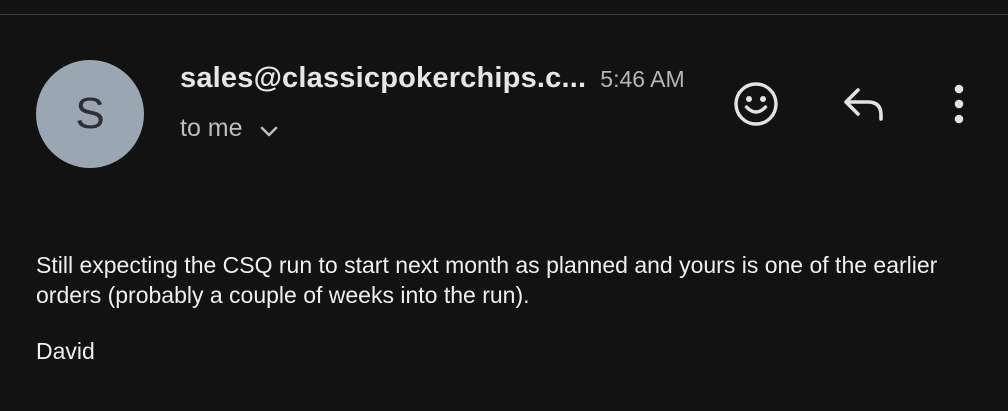 The width and height of the screenshot is (1008, 411). I want to click on more-vert-icon, so click(959, 106).